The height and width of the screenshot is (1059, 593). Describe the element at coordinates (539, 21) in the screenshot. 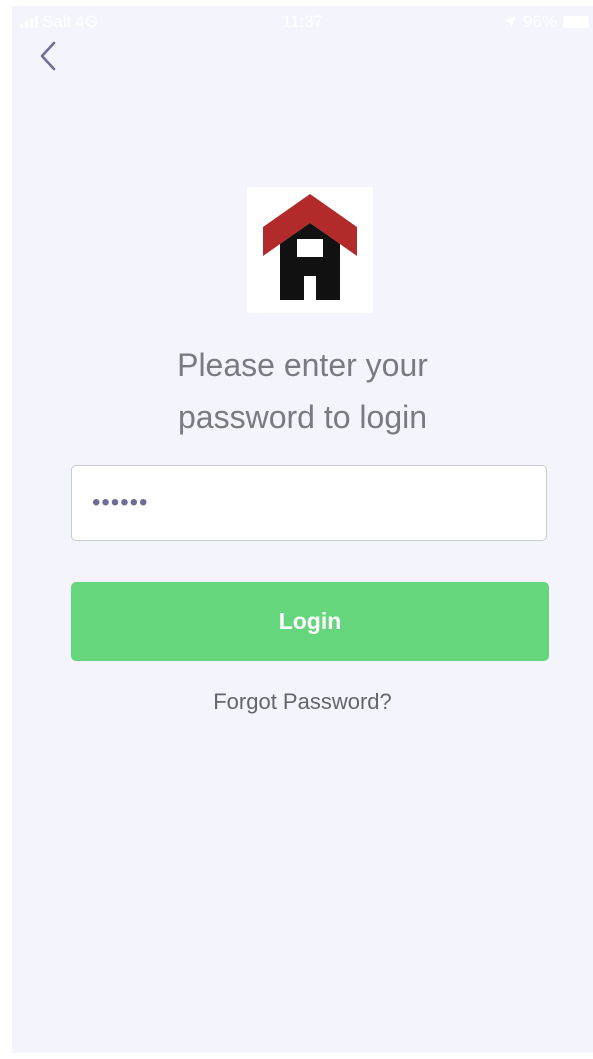

I see `battery-percent: 96%` at that location.